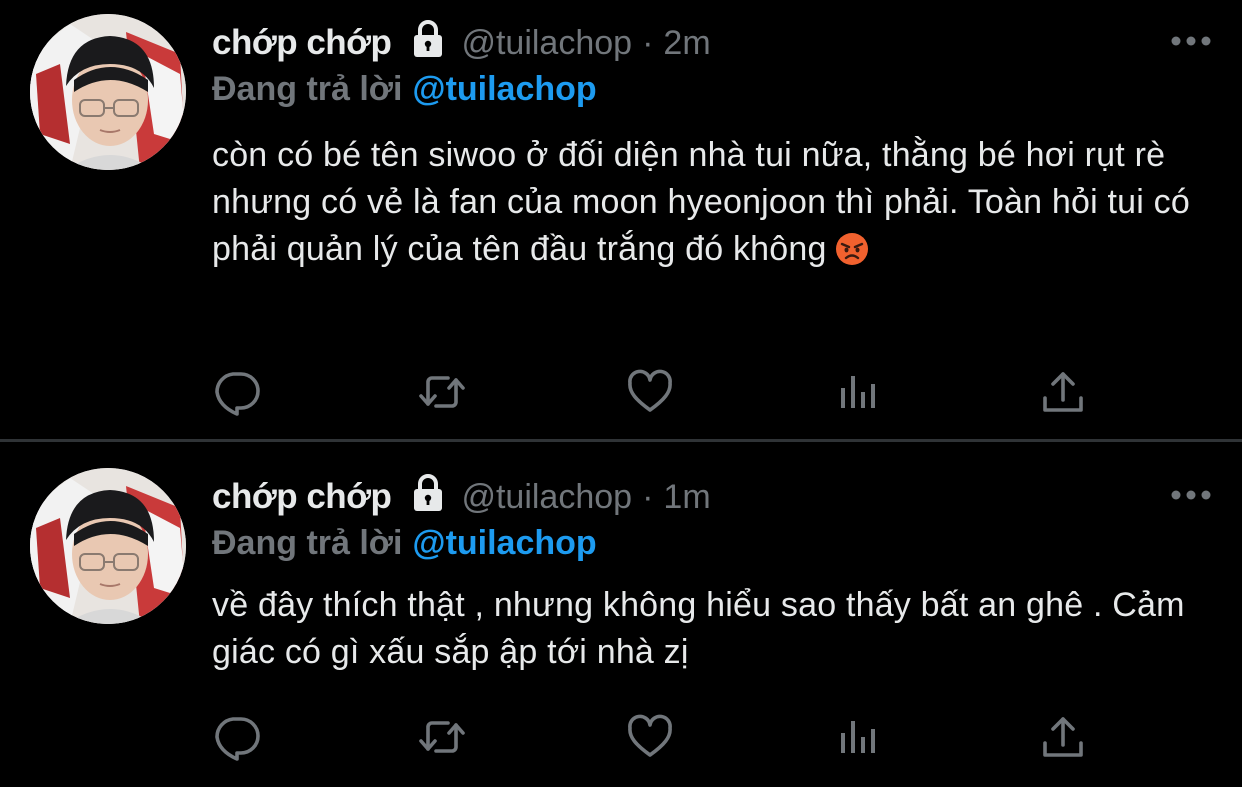 Image resolution: width=1242 pixels, height=787 pixels. I want to click on tweet-header: chớp chớp @tuilachop · 1m, so click(461, 497).